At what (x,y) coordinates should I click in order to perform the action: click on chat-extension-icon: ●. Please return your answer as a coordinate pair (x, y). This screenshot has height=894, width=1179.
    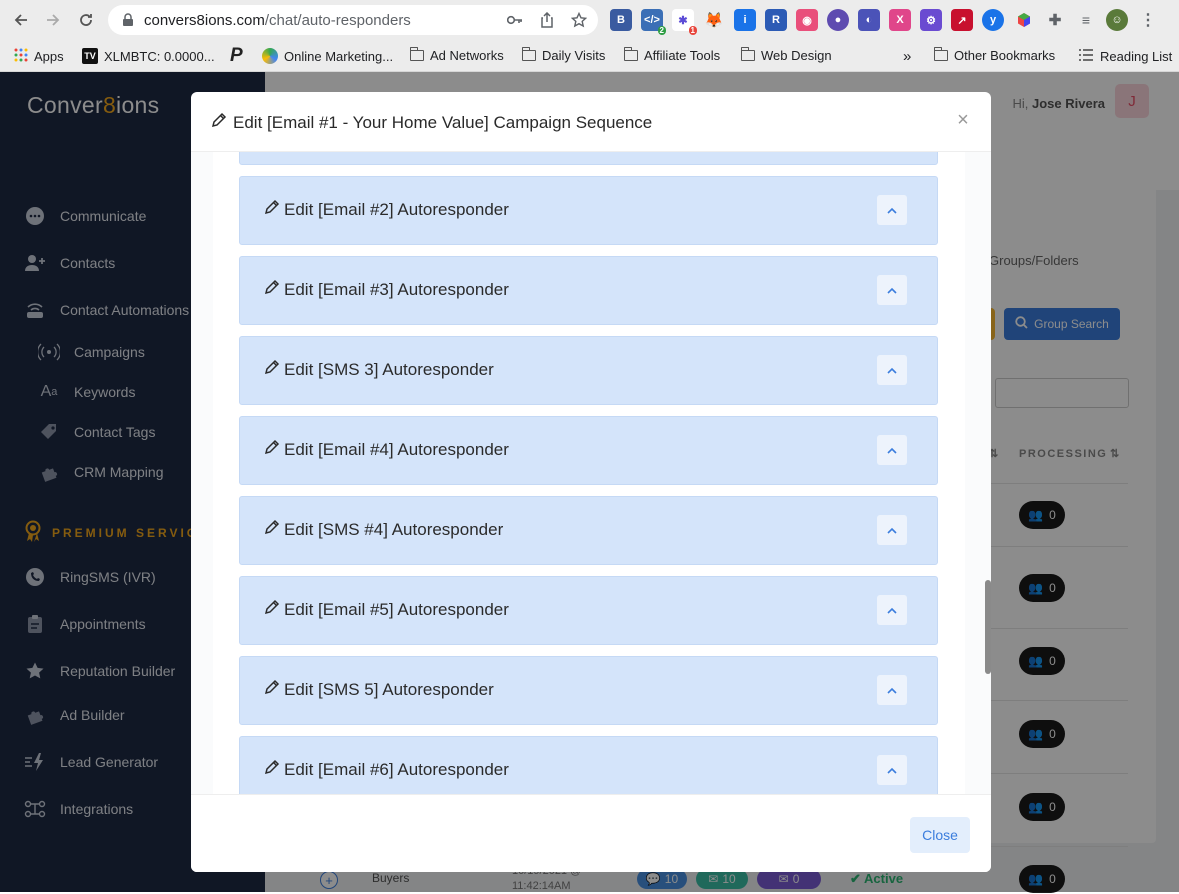
    Looking at the image, I should click on (838, 20).